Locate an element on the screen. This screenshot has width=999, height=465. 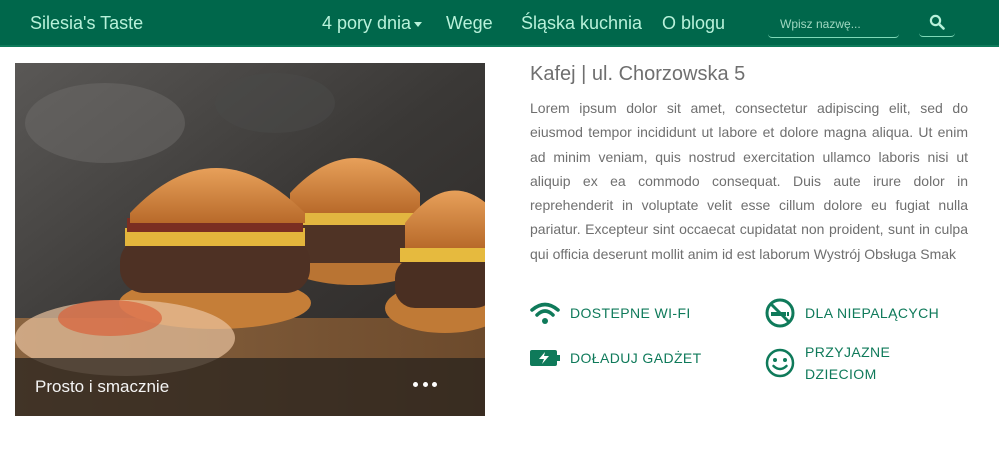
feature-wifi: DOSTEPNE WI-FI is located at coordinates (610, 313).